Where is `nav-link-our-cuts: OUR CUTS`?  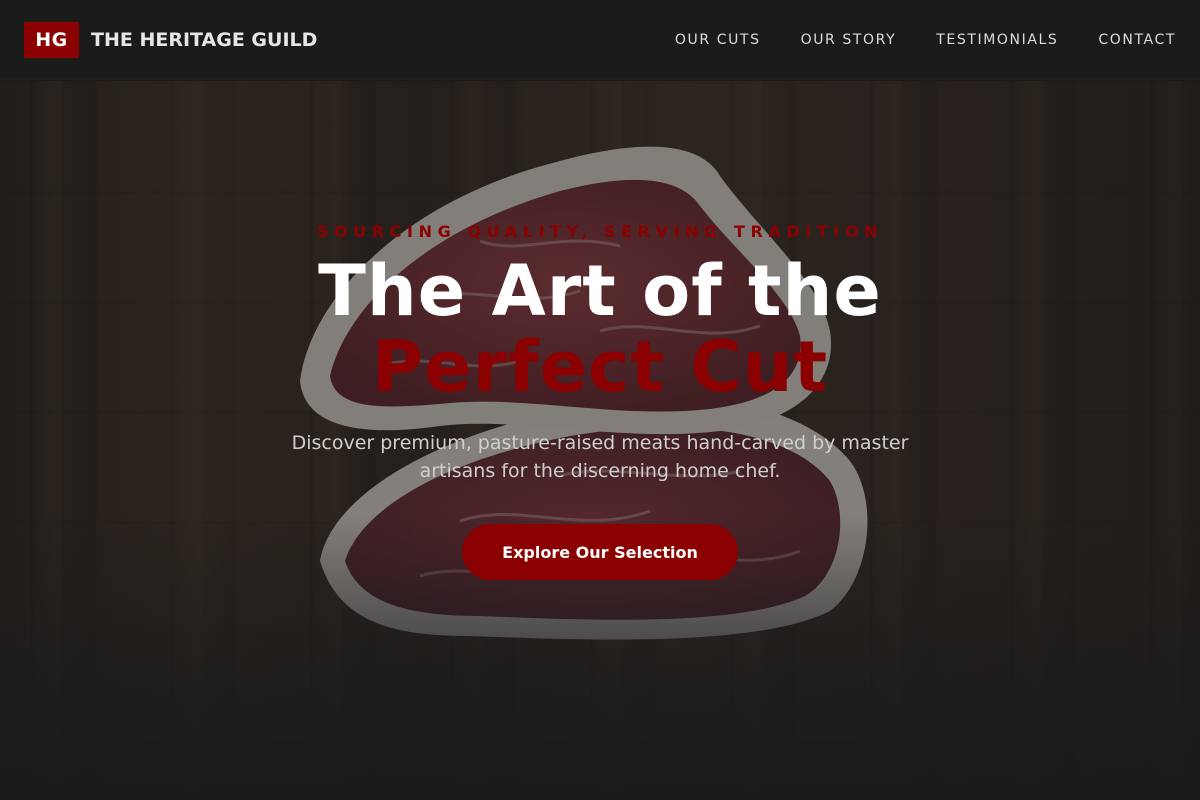 nav-link-our-cuts: OUR CUTS is located at coordinates (718, 40).